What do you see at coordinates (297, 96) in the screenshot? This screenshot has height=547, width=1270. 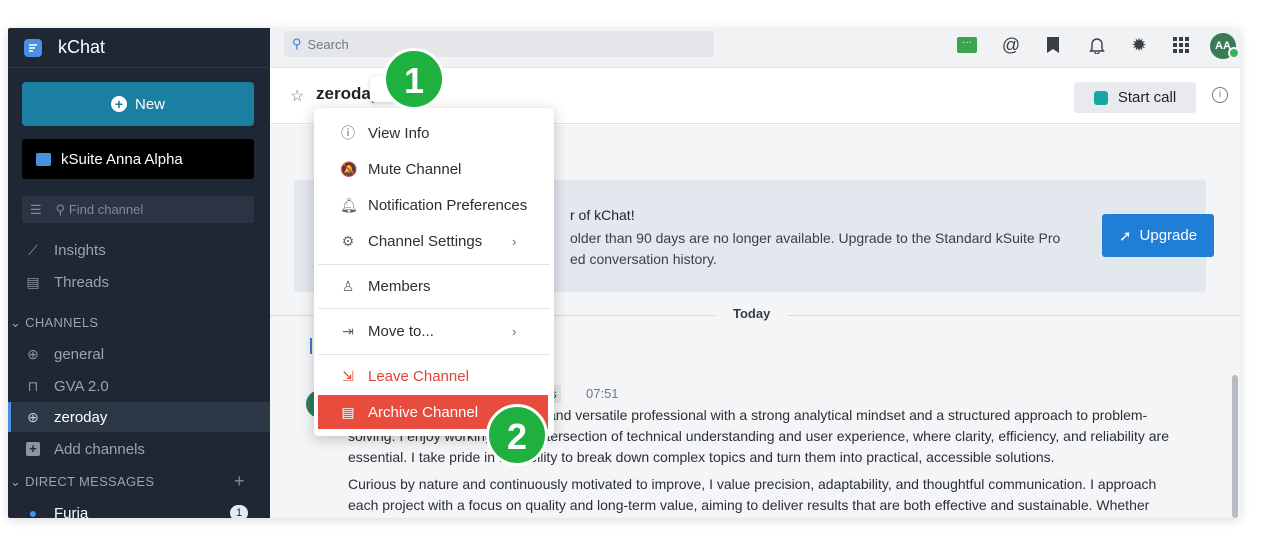 I see `star-icon: ☆` at bounding box center [297, 96].